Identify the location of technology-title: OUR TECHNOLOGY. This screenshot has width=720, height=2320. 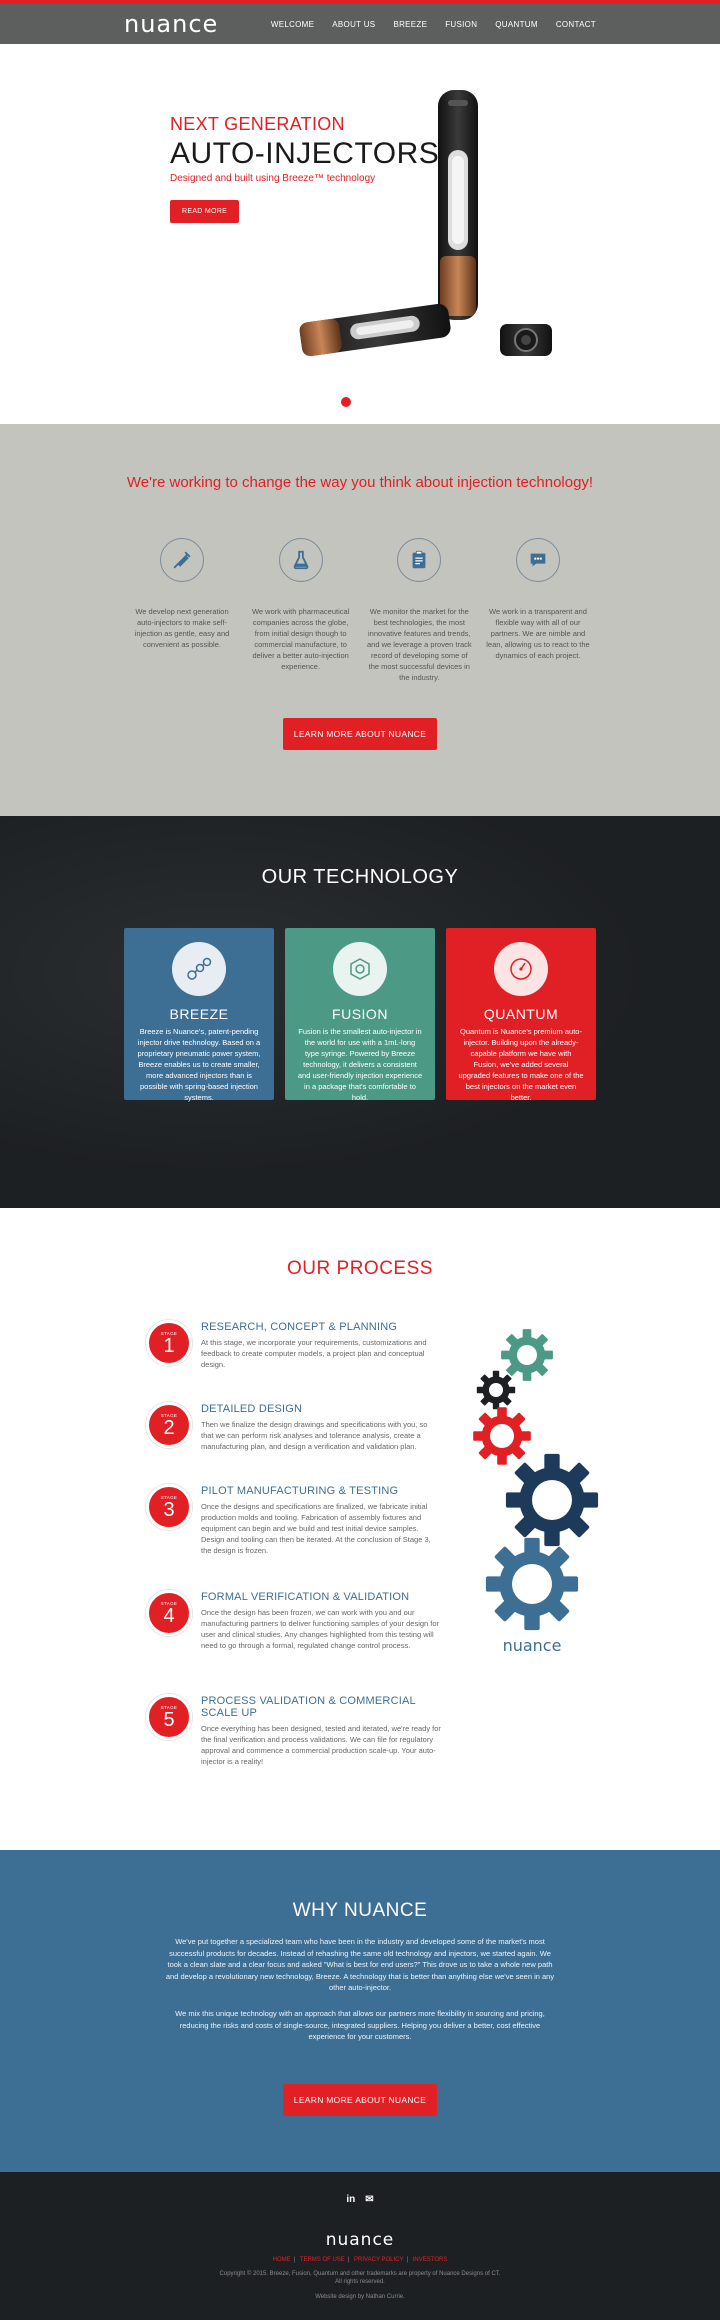
(360, 877).